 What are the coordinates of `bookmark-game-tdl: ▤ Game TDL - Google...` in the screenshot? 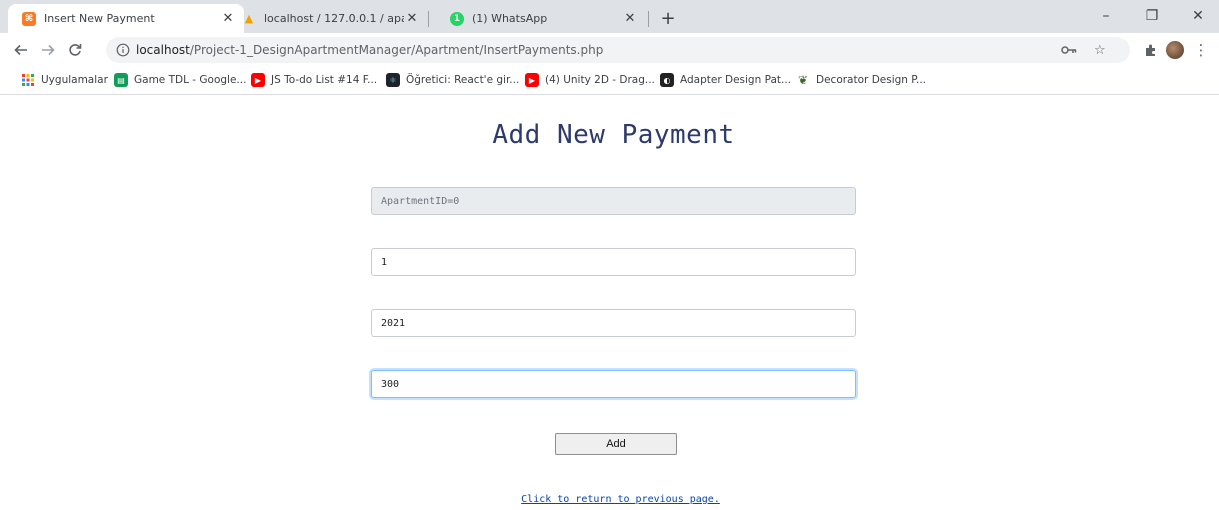 It's located at (180, 80).